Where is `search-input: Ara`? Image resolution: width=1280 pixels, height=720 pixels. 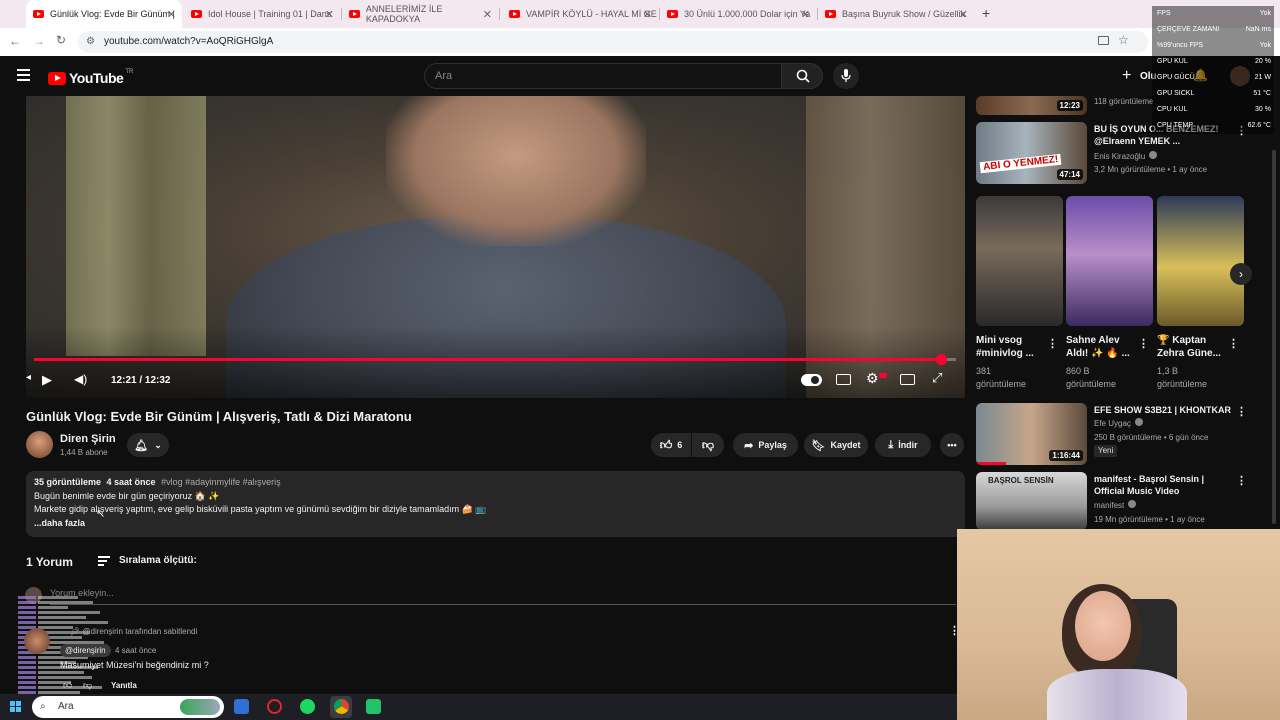 search-input: Ara is located at coordinates (603, 76).